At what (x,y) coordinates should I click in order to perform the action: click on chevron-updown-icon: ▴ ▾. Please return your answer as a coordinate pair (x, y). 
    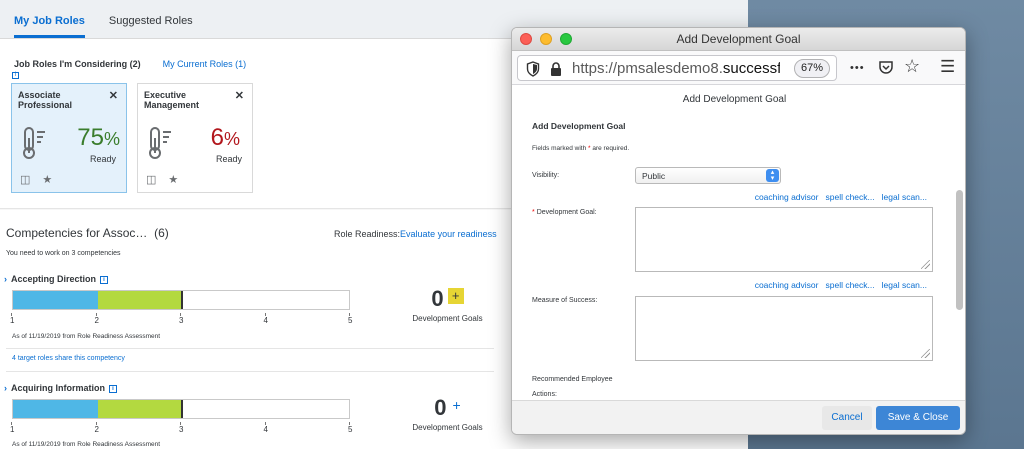
    Looking at the image, I should click on (772, 175).